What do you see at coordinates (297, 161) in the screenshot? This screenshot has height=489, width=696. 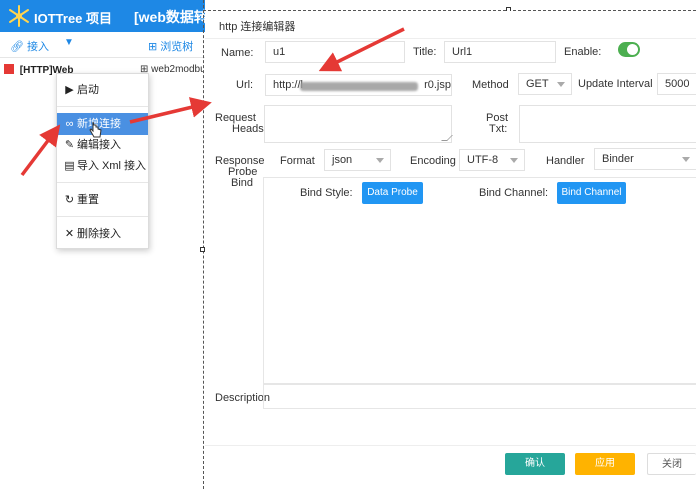 I see `format-label: Format` at bounding box center [297, 161].